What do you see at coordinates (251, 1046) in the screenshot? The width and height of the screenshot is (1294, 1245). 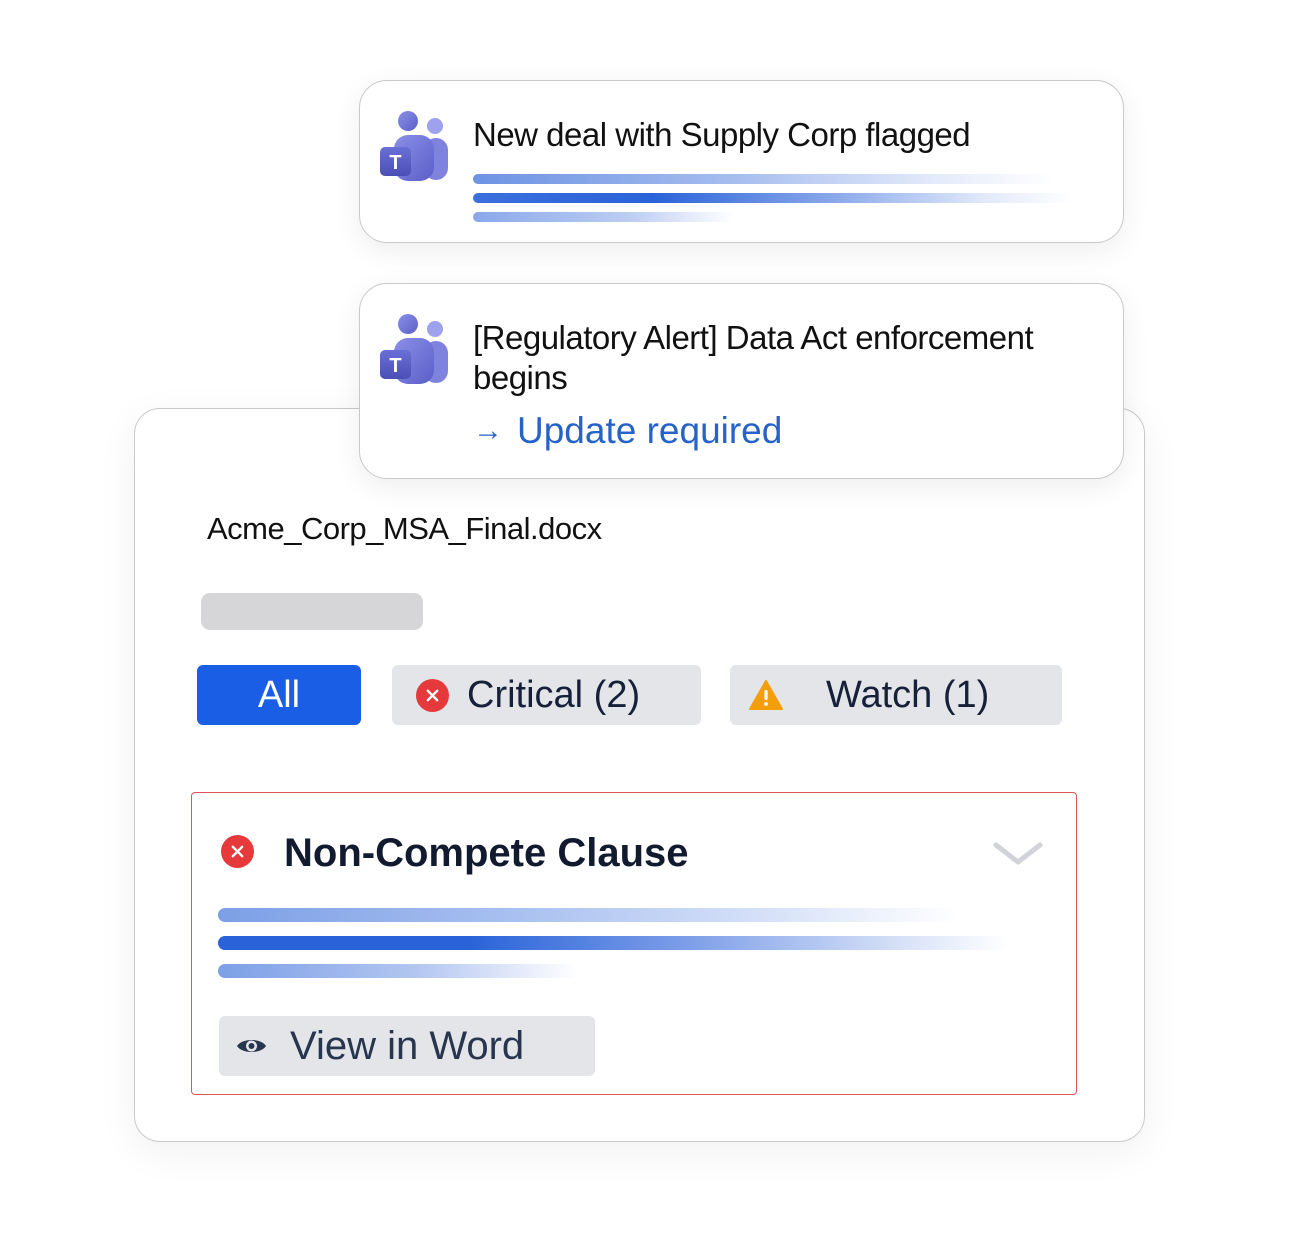 I see `eye-icon` at bounding box center [251, 1046].